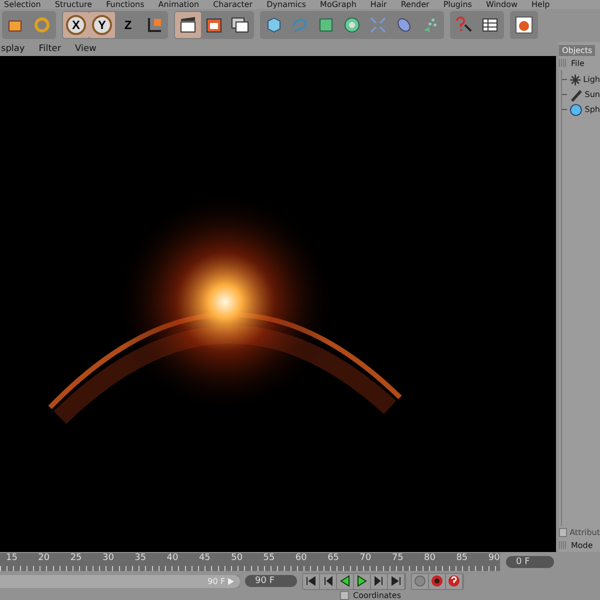 This screenshot has height=600, width=600. What do you see at coordinates (233, 4) in the screenshot?
I see `menu-item: Character` at bounding box center [233, 4].